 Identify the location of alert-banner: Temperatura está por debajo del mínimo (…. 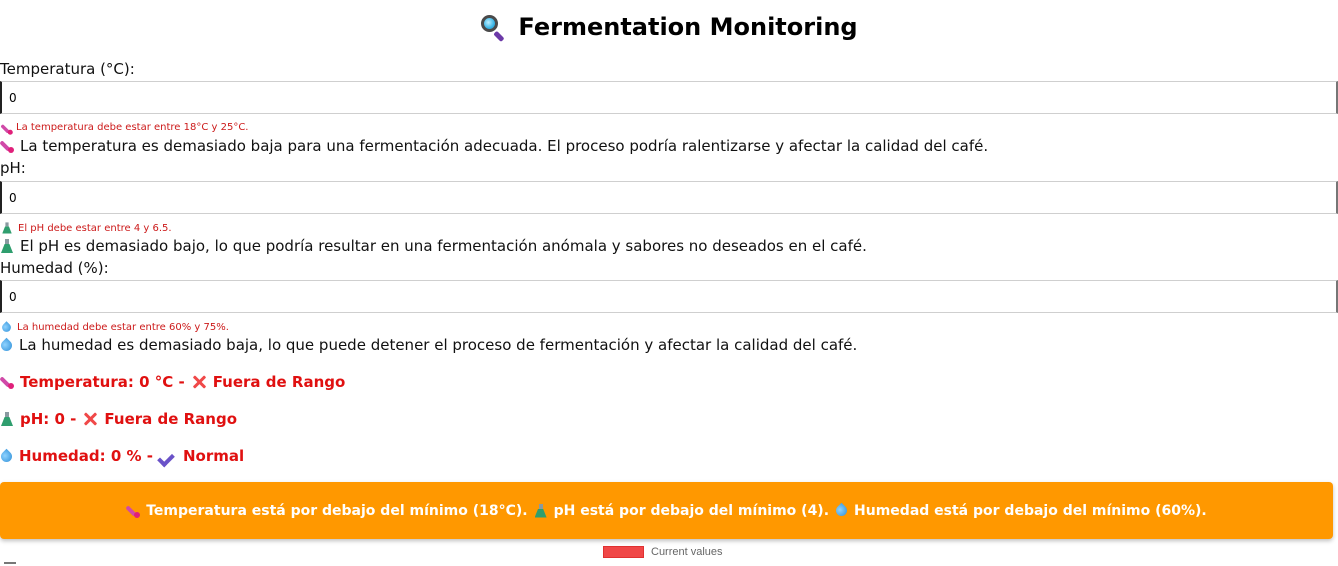
(666, 510).